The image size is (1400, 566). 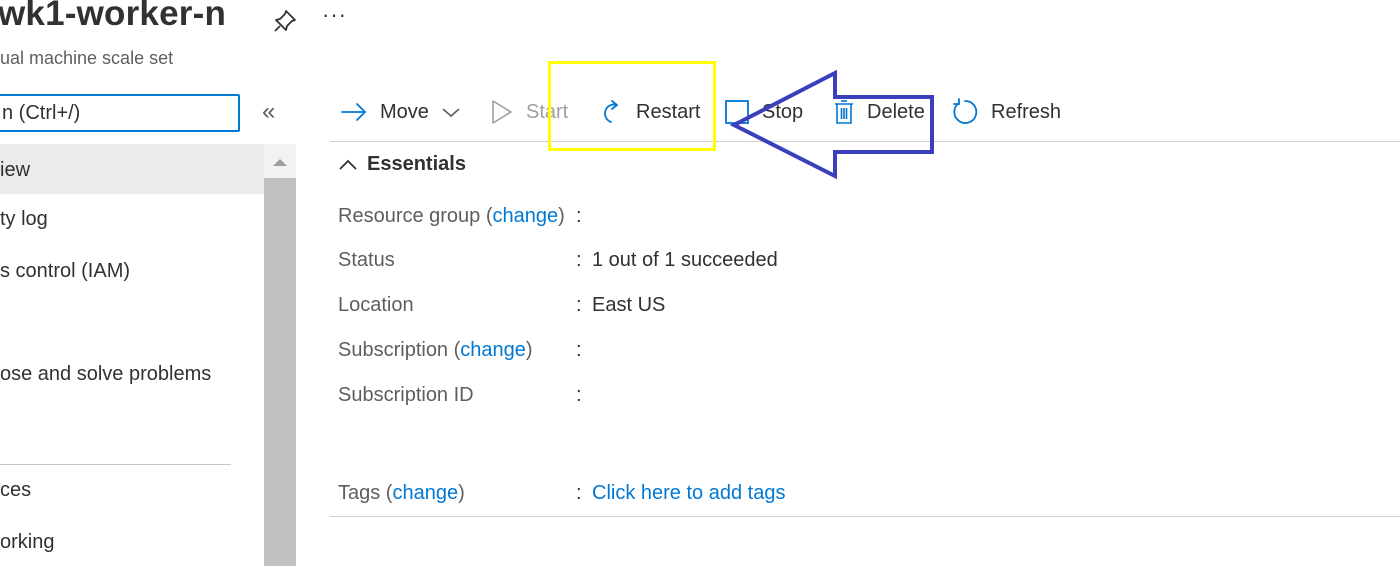 What do you see at coordinates (425, 493) in the screenshot?
I see `tags-change-link: change` at bounding box center [425, 493].